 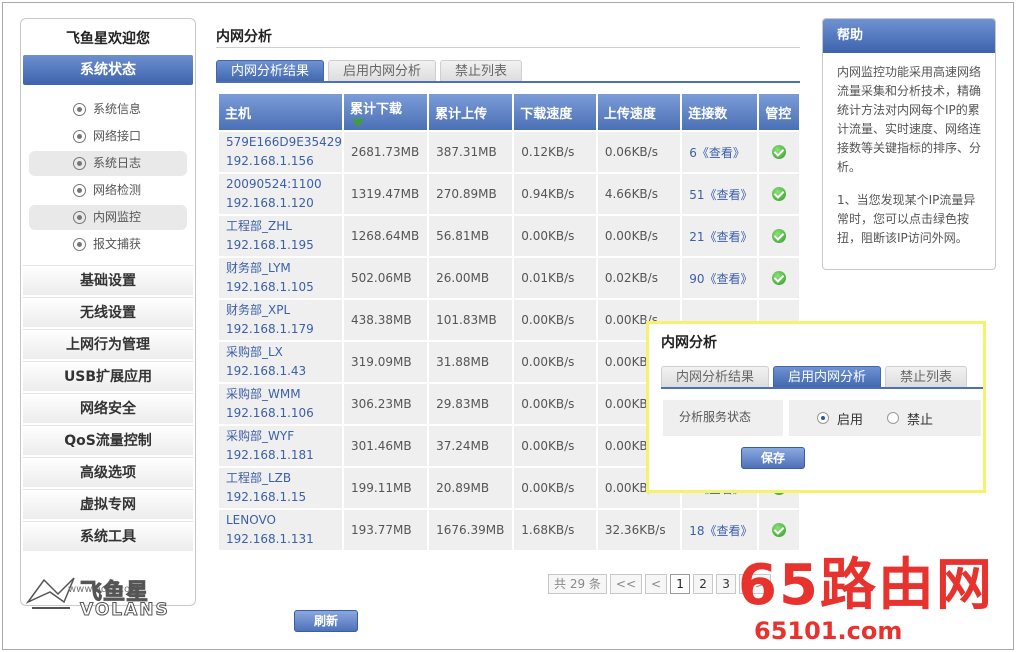 What do you see at coordinates (284, 478) in the screenshot?
I see `host-name: 工程部_LZB` at bounding box center [284, 478].